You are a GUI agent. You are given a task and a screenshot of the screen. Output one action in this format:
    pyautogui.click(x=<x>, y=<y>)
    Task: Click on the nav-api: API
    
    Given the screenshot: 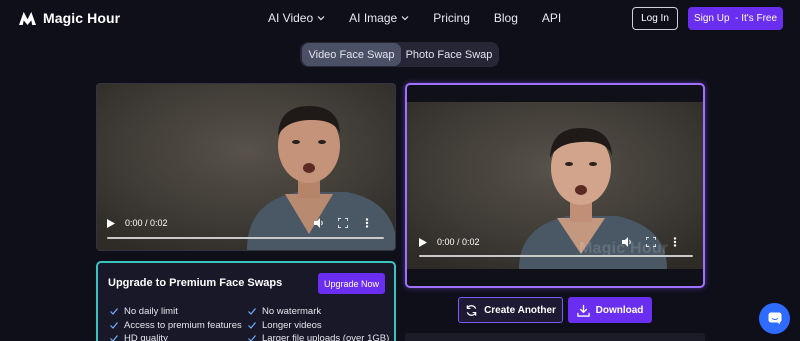 What is the action you would take?
    pyautogui.click(x=551, y=18)
    